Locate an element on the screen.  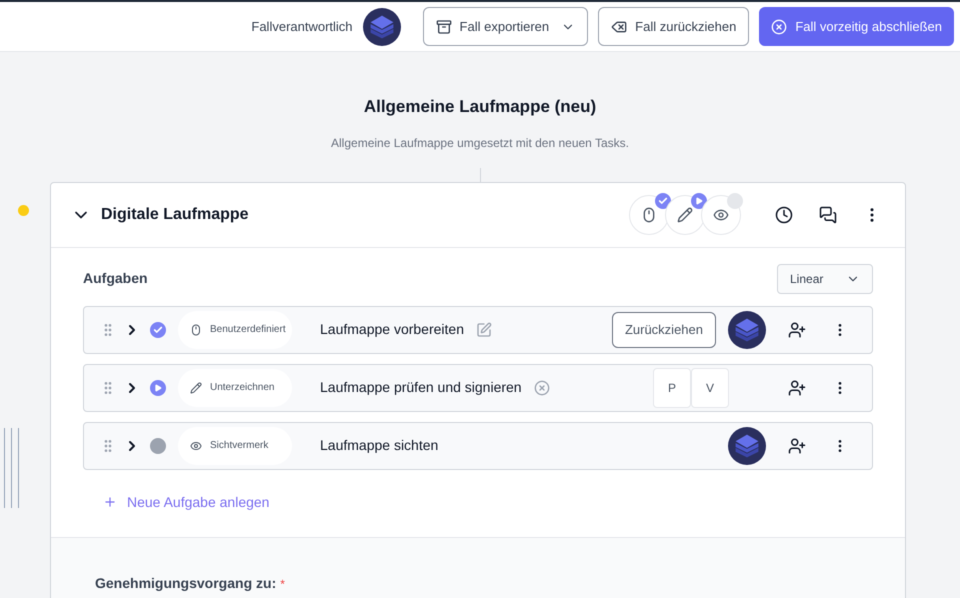
plus-icon is located at coordinates (110, 502).